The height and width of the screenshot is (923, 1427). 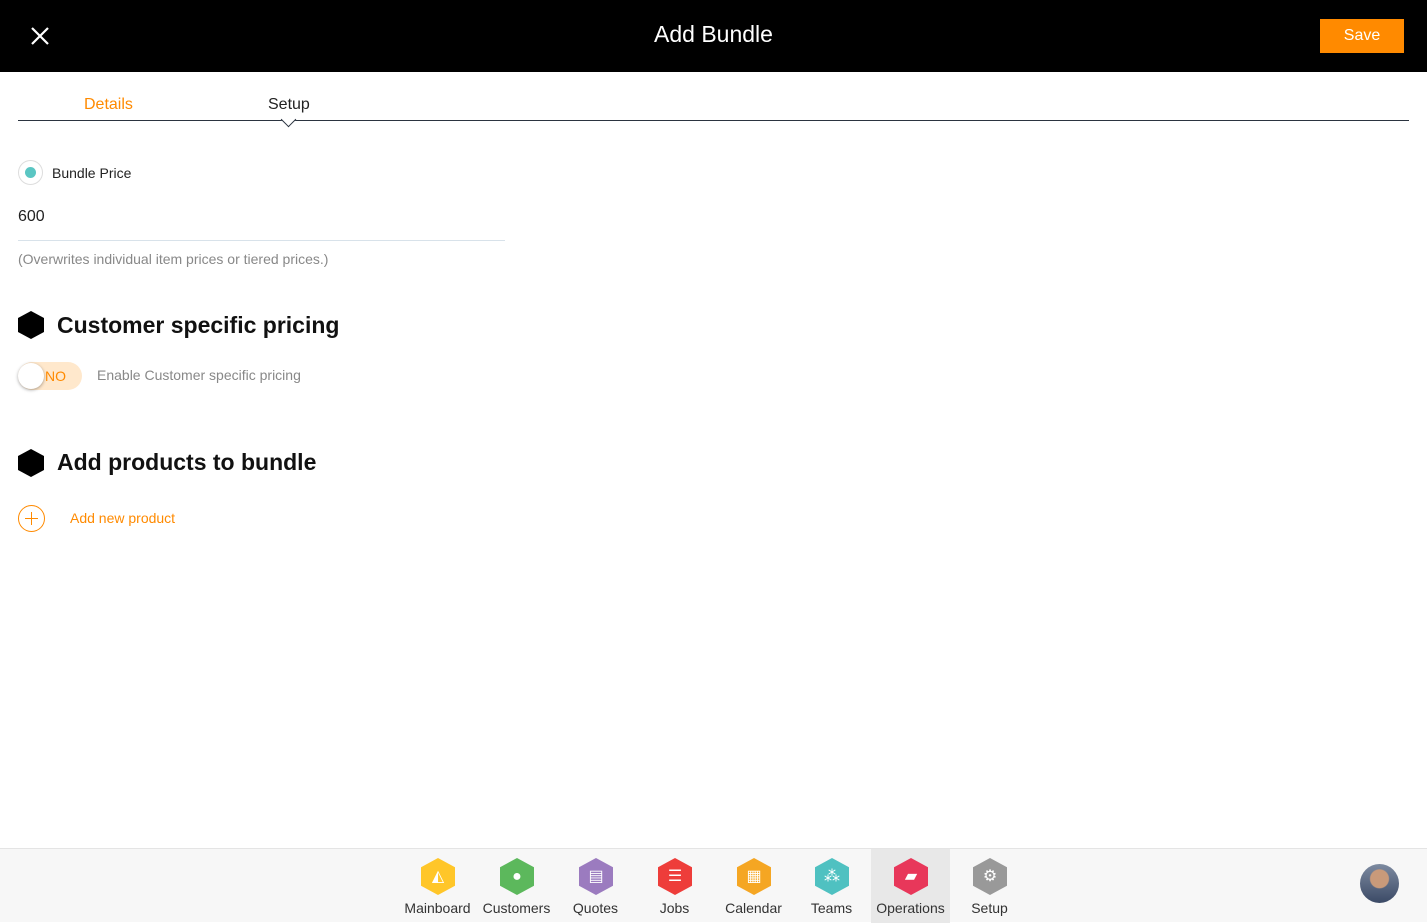 What do you see at coordinates (108, 105) in the screenshot?
I see `tab-details: Details` at bounding box center [108, 105].